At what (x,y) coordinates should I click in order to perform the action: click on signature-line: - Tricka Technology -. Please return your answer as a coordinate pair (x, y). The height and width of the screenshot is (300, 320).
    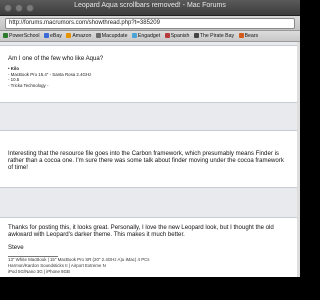
    Looking at the image, I should click on (28, 85).